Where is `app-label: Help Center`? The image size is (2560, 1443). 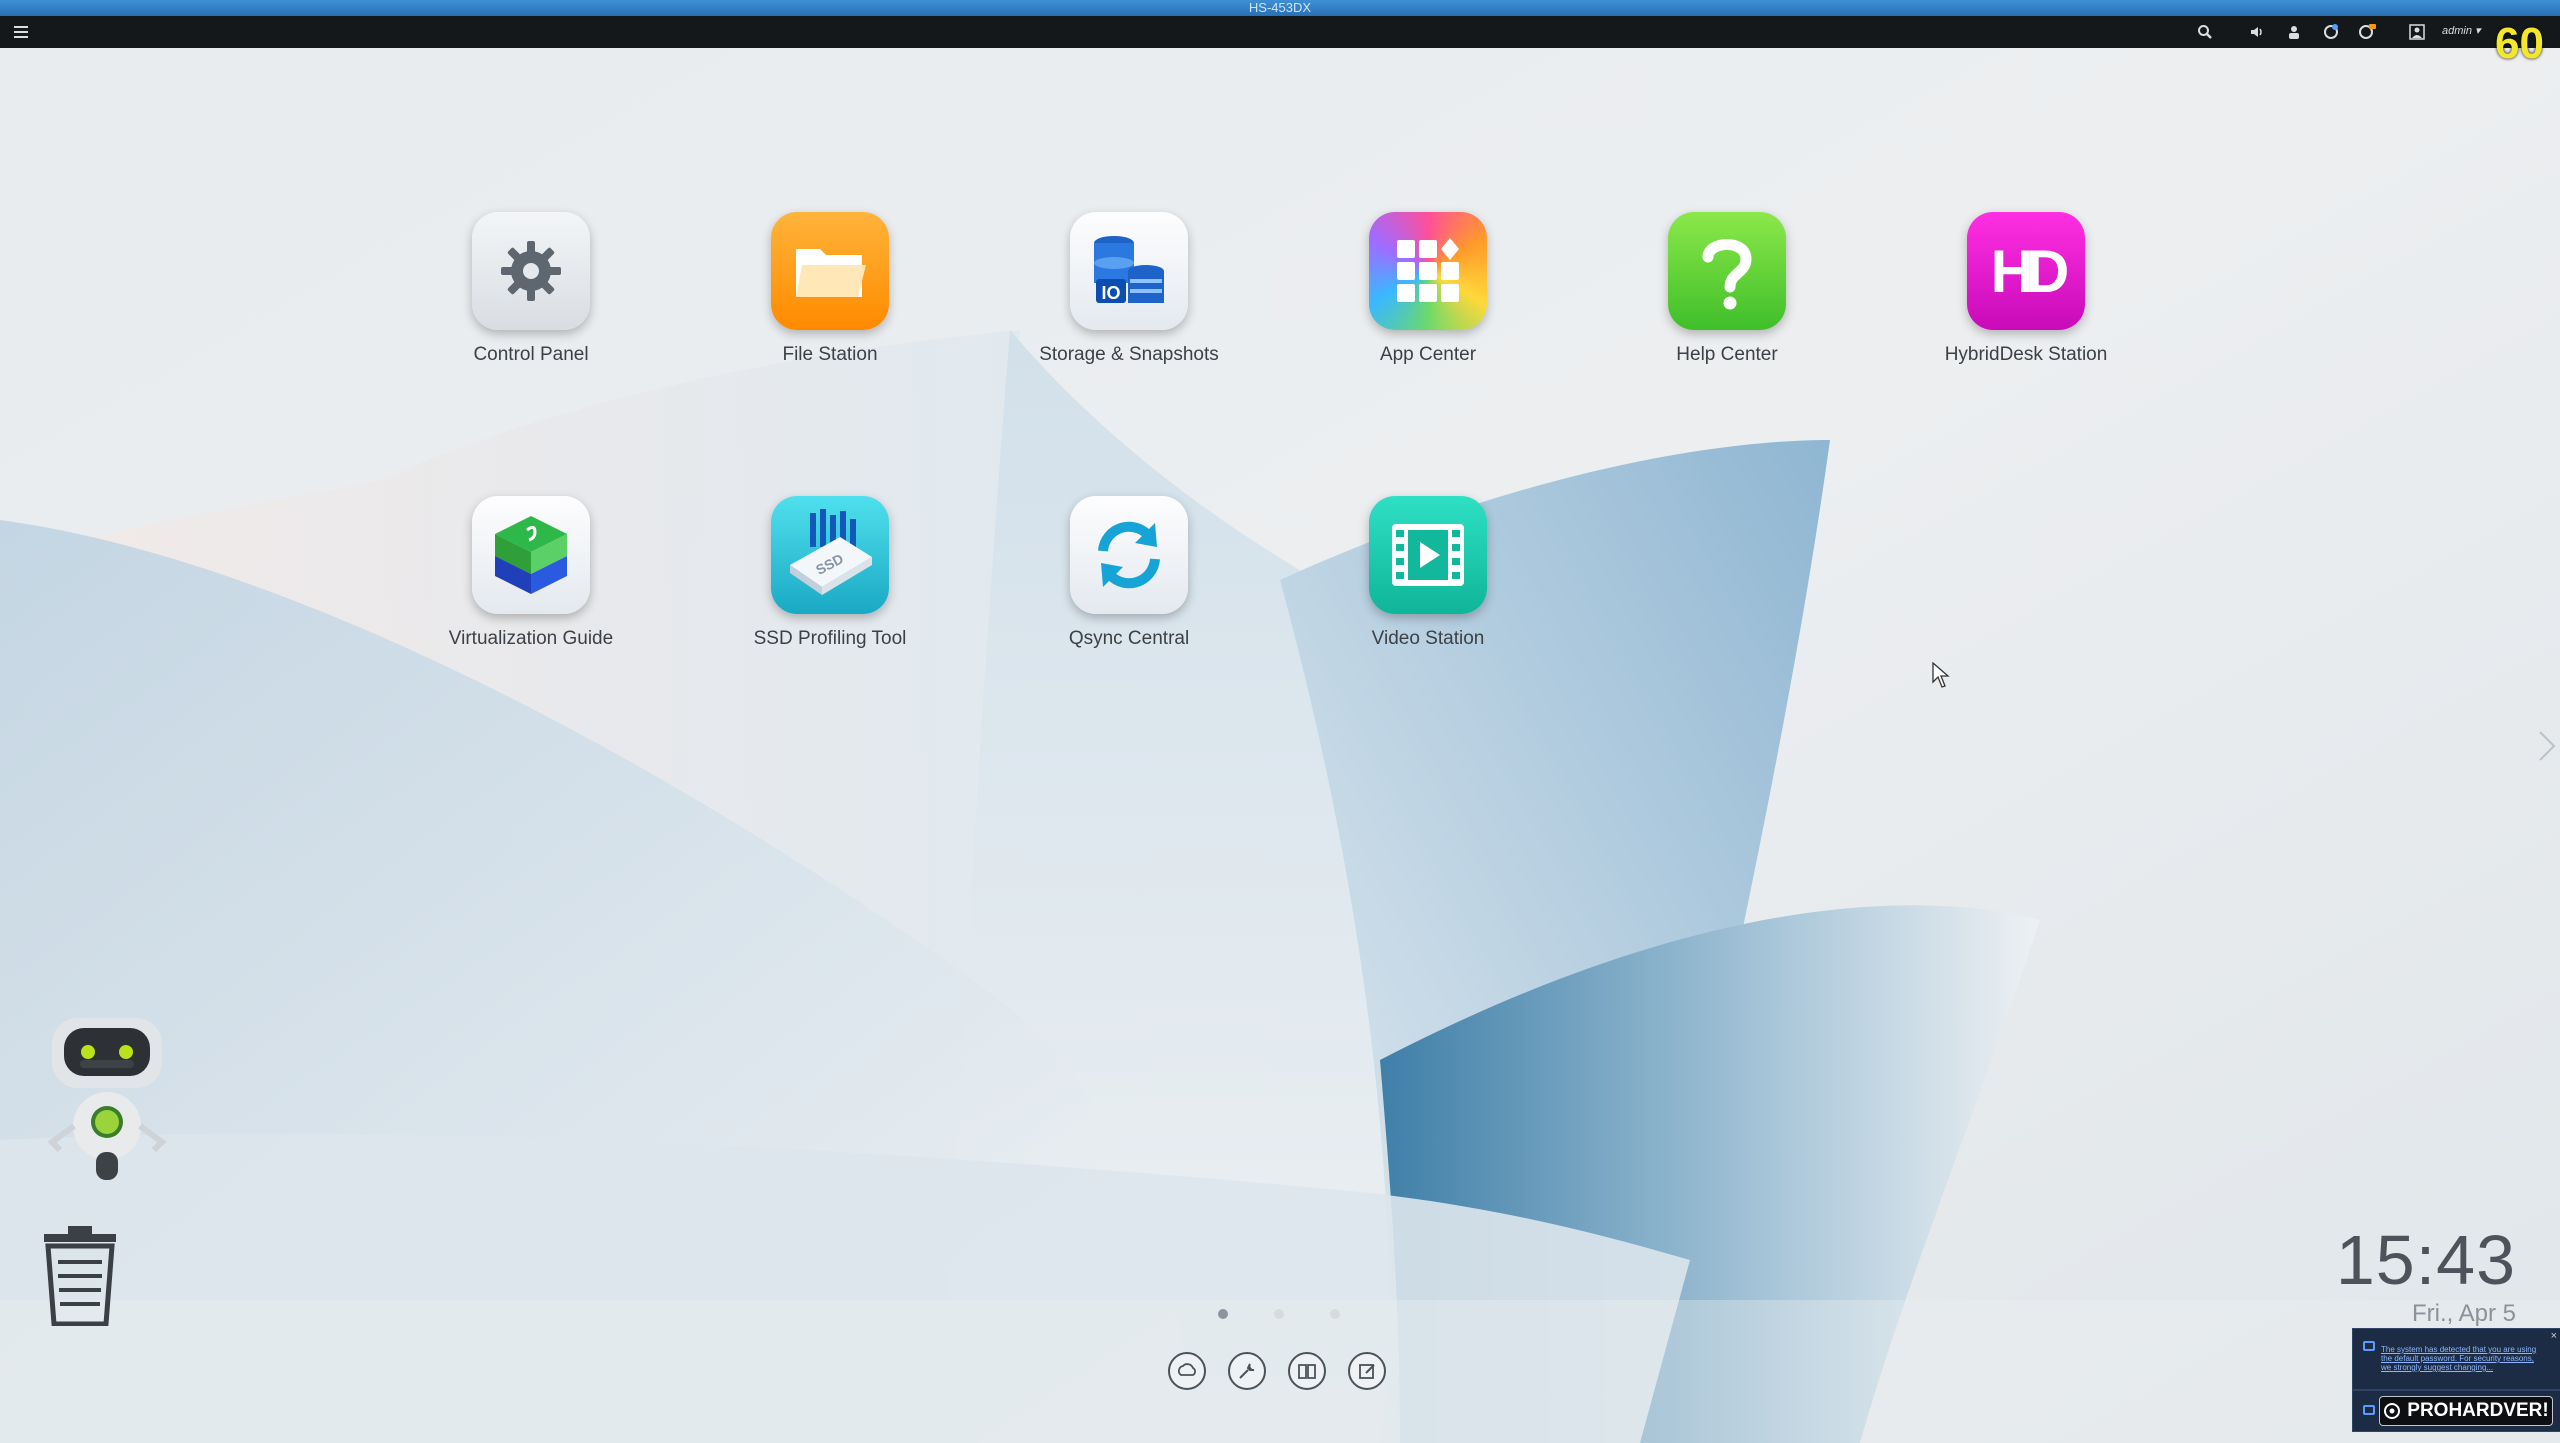 app-label: Help Center is located at coordinates (1727, 354).